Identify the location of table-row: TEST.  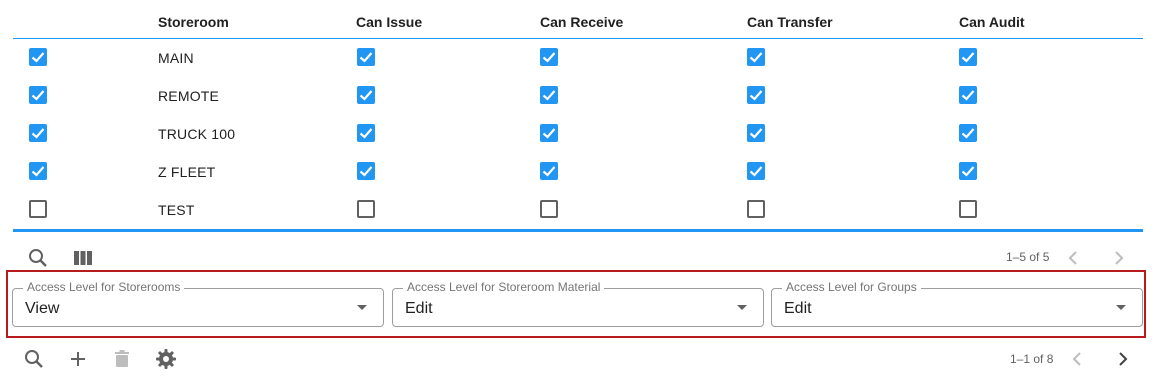
(578, 211).